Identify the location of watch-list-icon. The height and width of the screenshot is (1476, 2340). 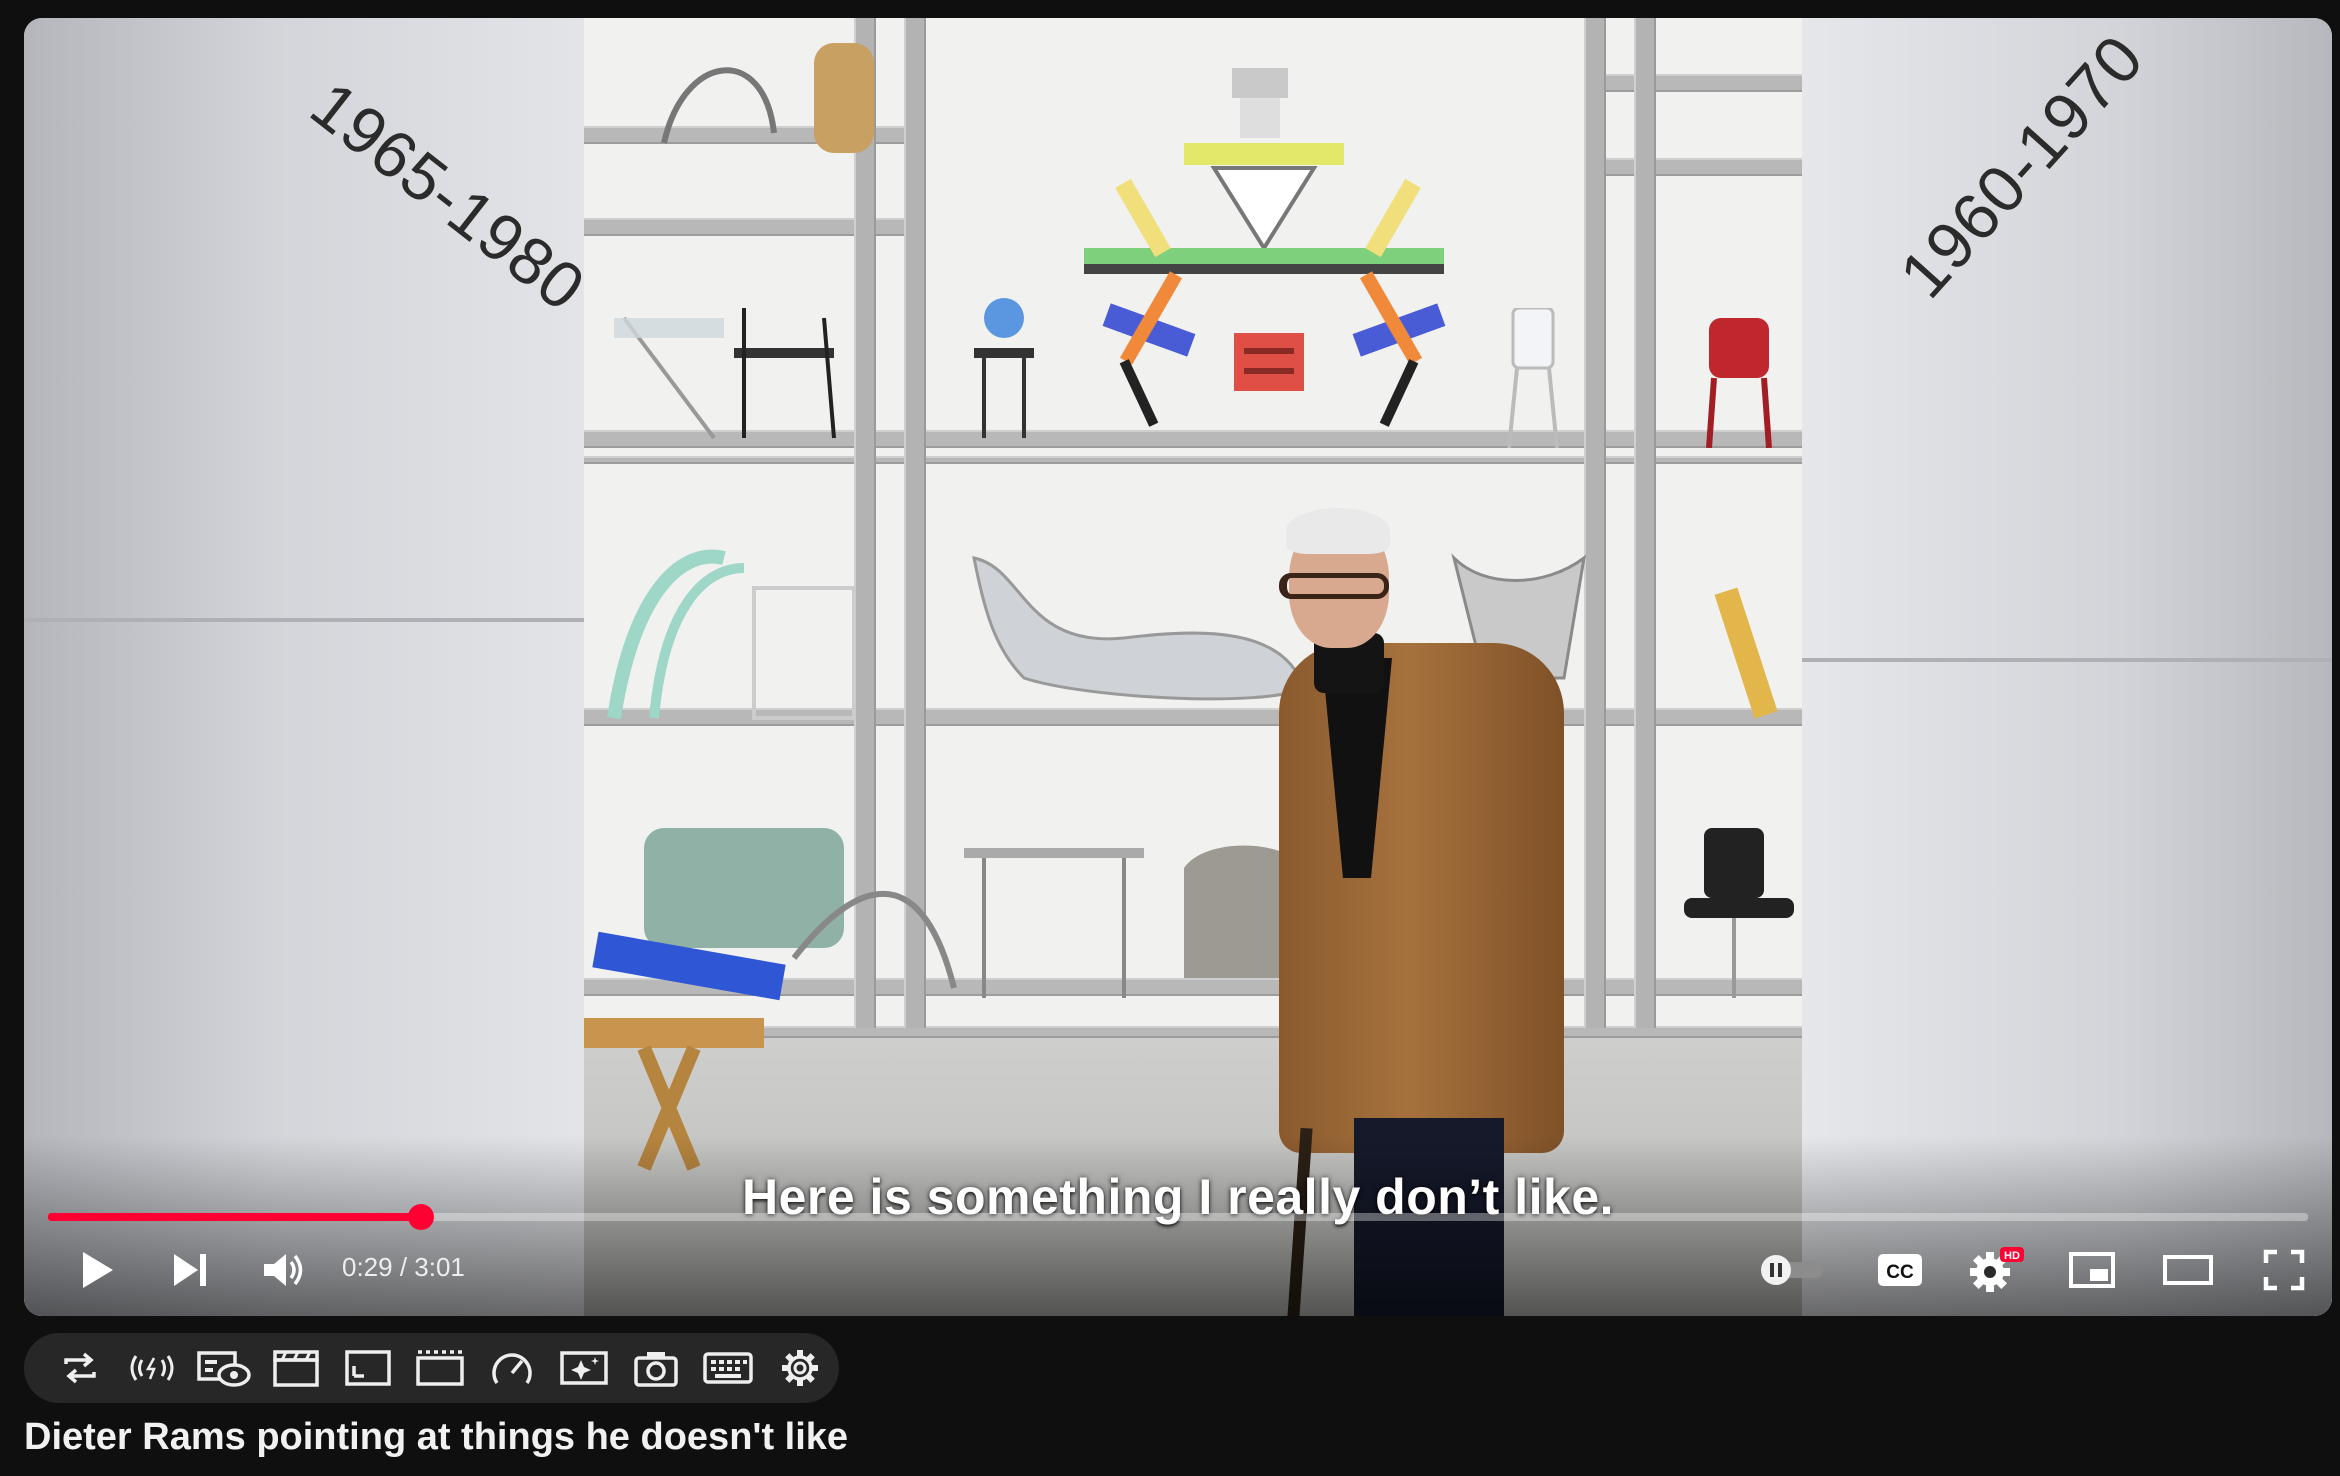
(224, 1369).